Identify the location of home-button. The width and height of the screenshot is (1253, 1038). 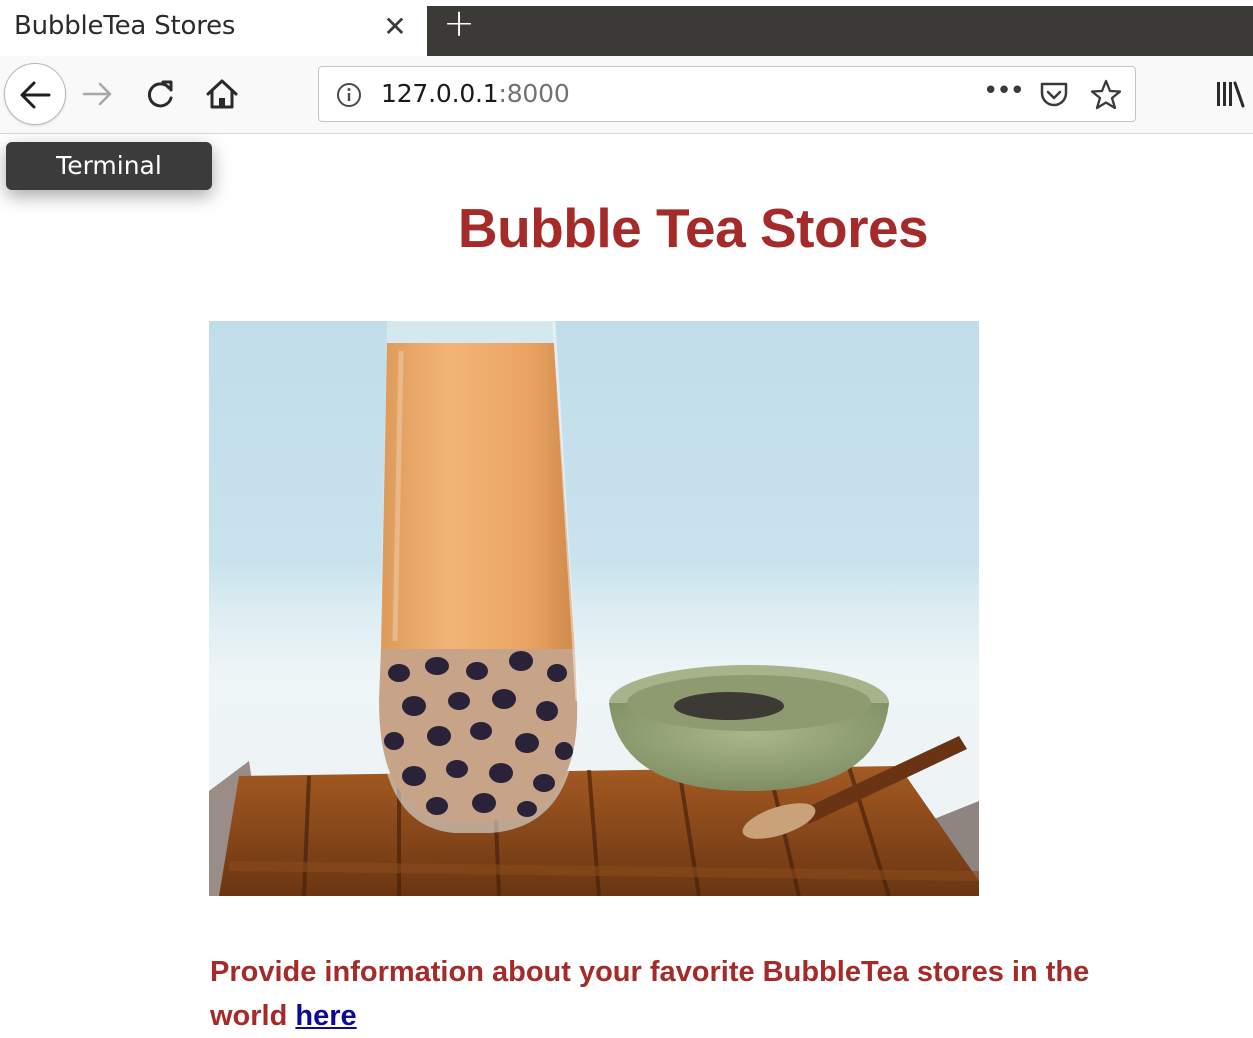
(222, 94).